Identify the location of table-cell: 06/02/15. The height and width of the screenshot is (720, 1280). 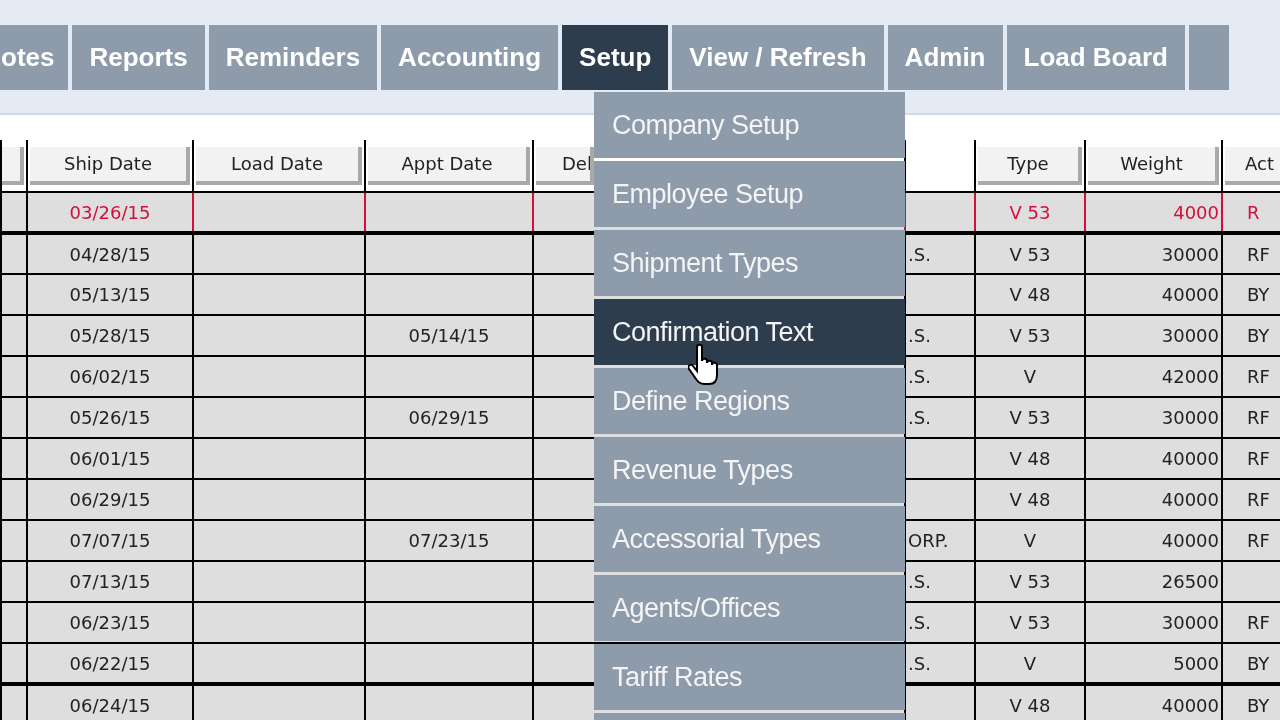
(110, 376).